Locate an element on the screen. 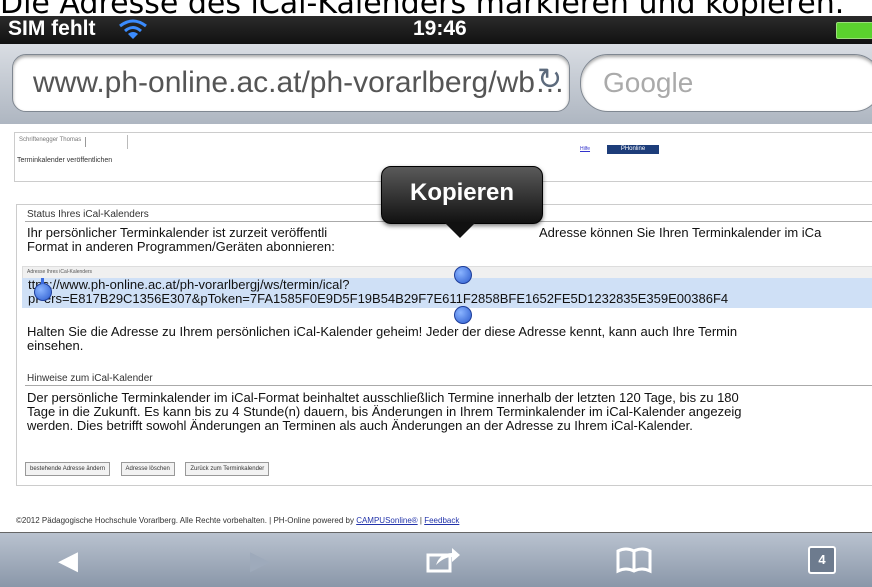  browser-toolbar: ◀ ▶ 4 is located at coordinates (436, 559).